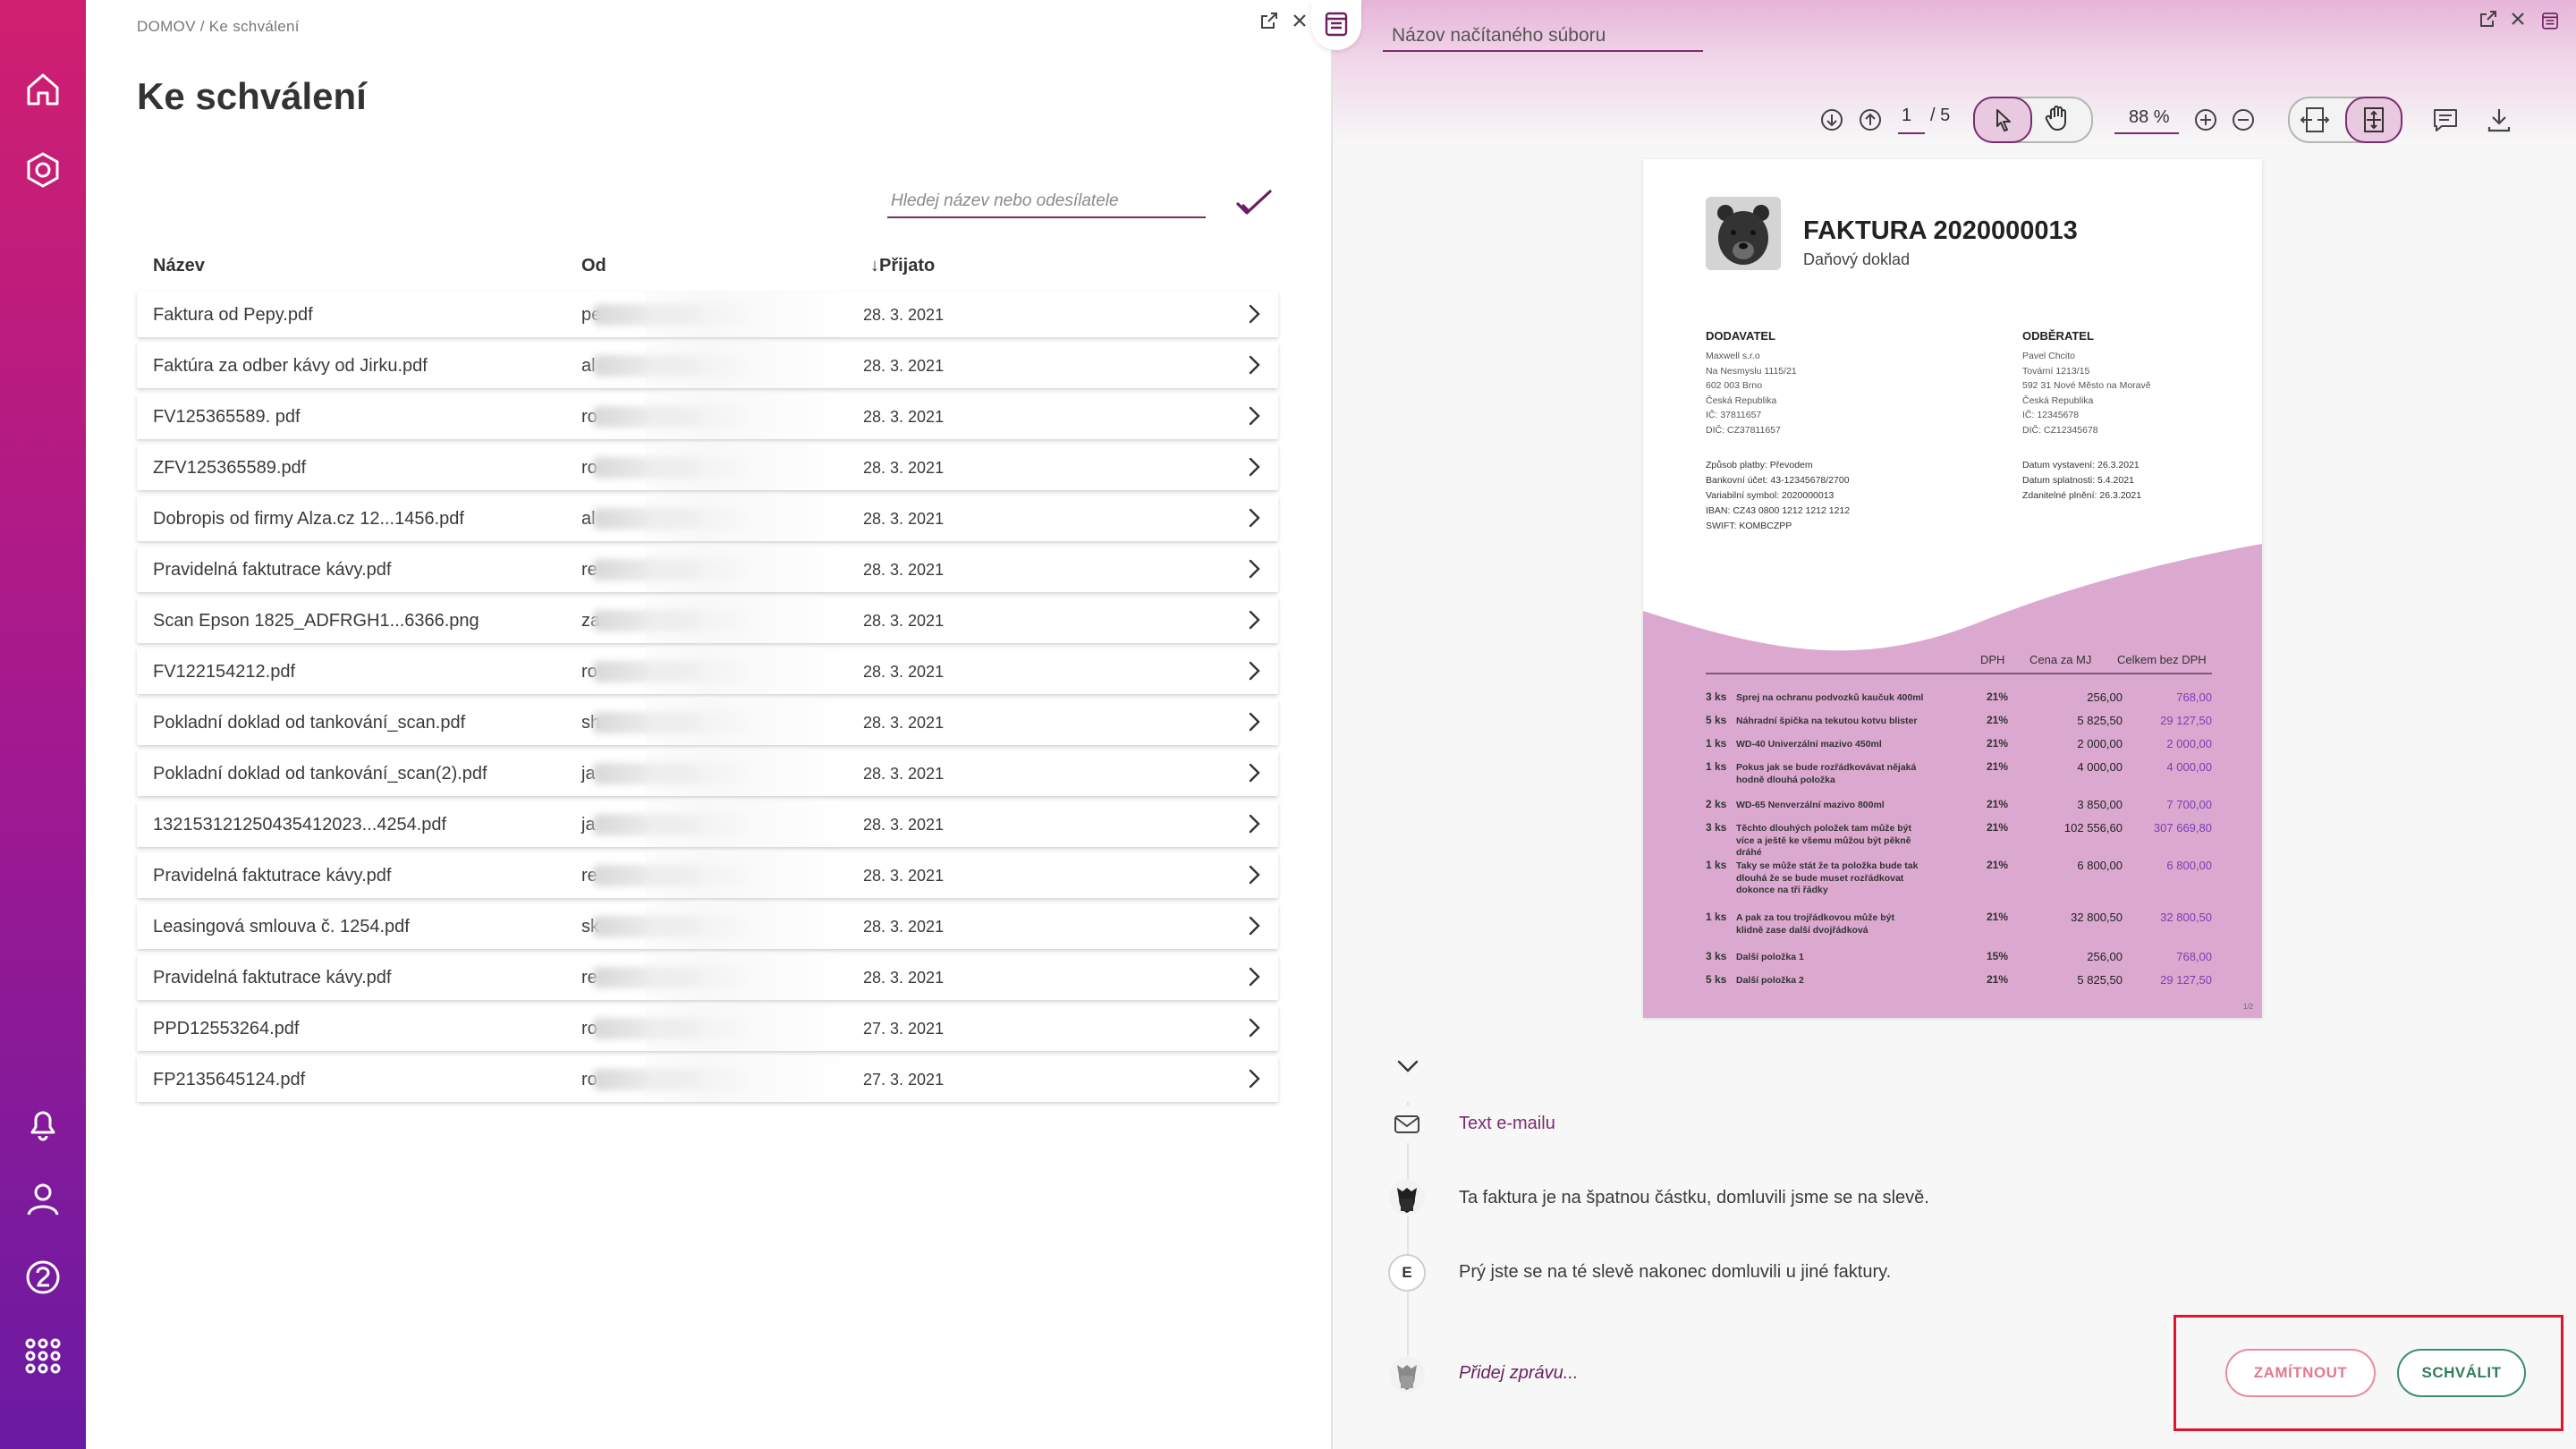 This screenshot has width=2576, height=1449. What do you see at coordinates (2461, 1373) in the screenshot?
I see `approve-button: SCHVÁLIT` at bounding box center [2461, 1373].